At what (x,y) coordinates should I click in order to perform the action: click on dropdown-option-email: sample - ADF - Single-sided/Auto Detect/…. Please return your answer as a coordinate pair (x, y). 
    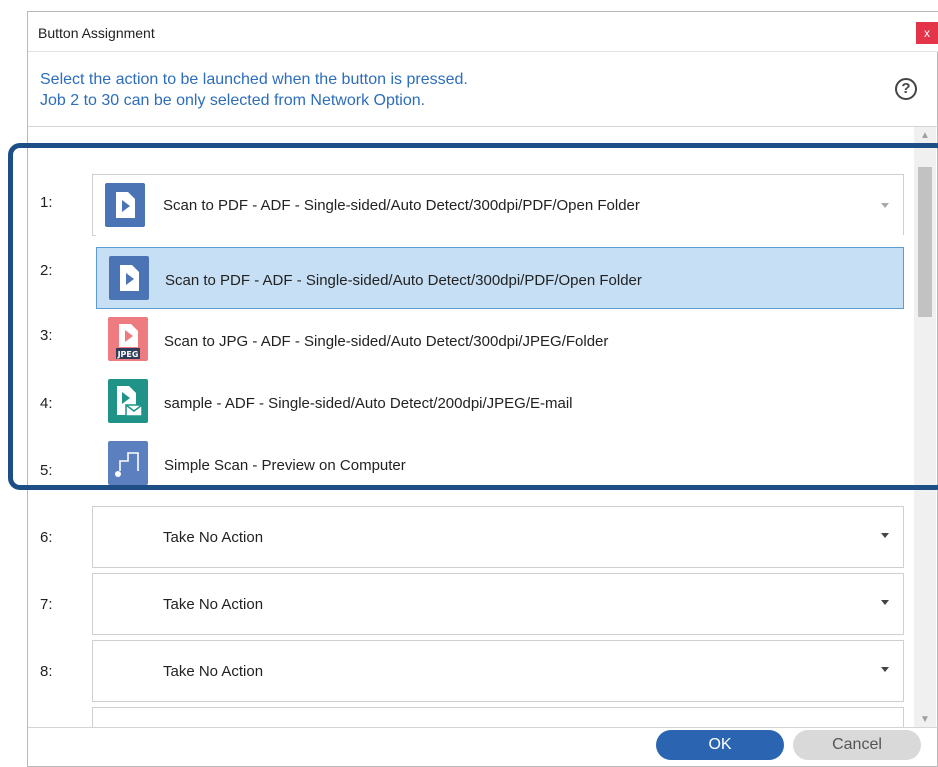
    Looking at the image, I should click on (500, 402).